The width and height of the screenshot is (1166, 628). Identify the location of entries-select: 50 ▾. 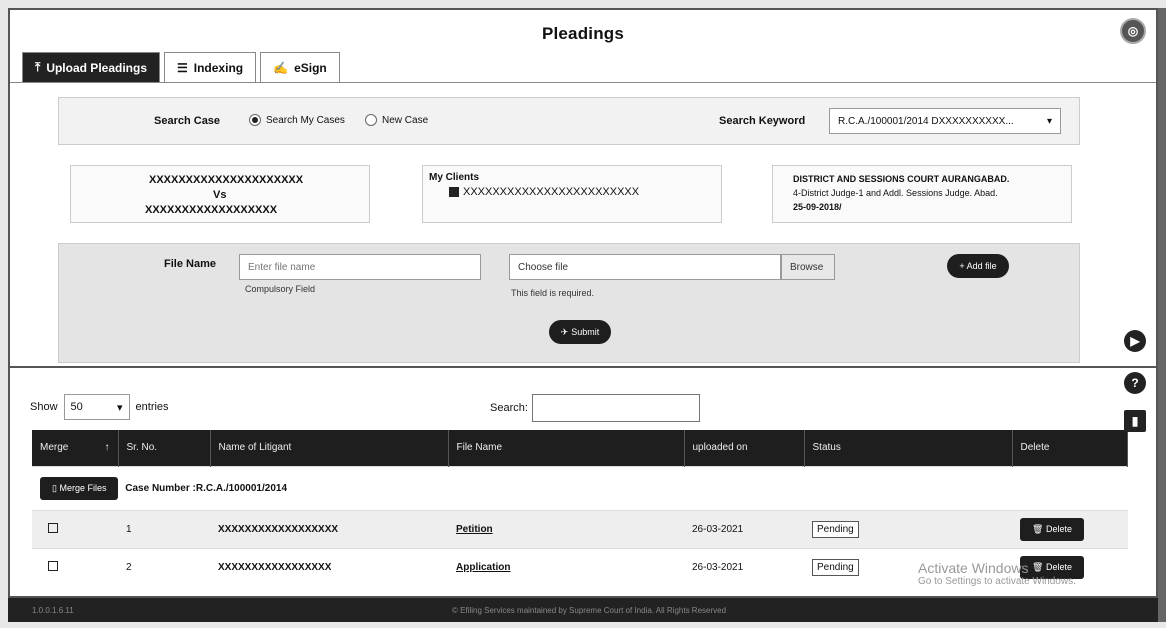
(96, 407).